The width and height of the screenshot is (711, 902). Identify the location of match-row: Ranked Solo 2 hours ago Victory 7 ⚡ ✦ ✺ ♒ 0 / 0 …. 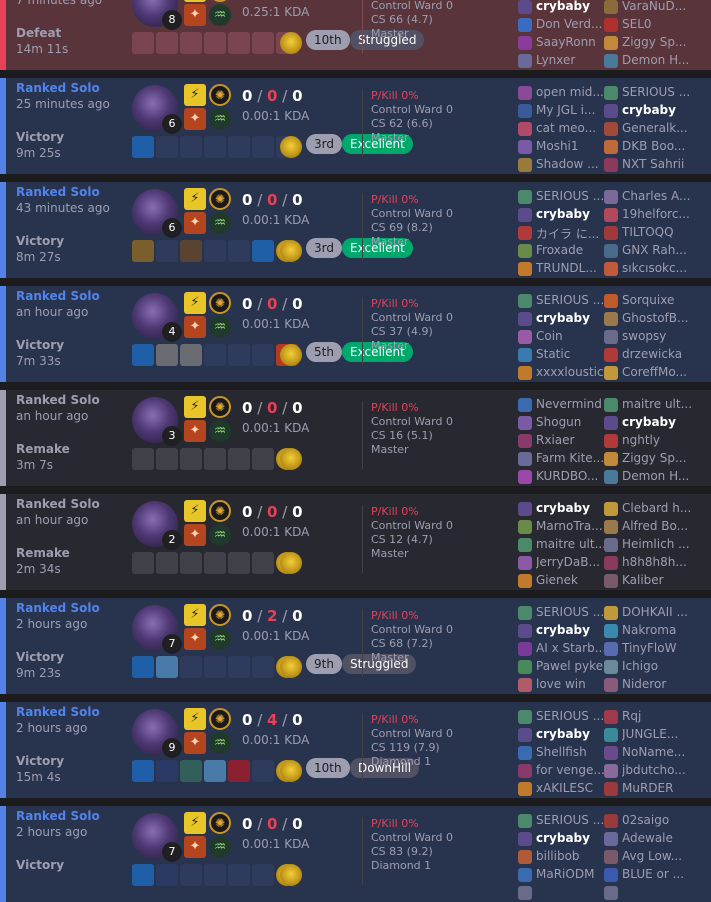
(355, 854).